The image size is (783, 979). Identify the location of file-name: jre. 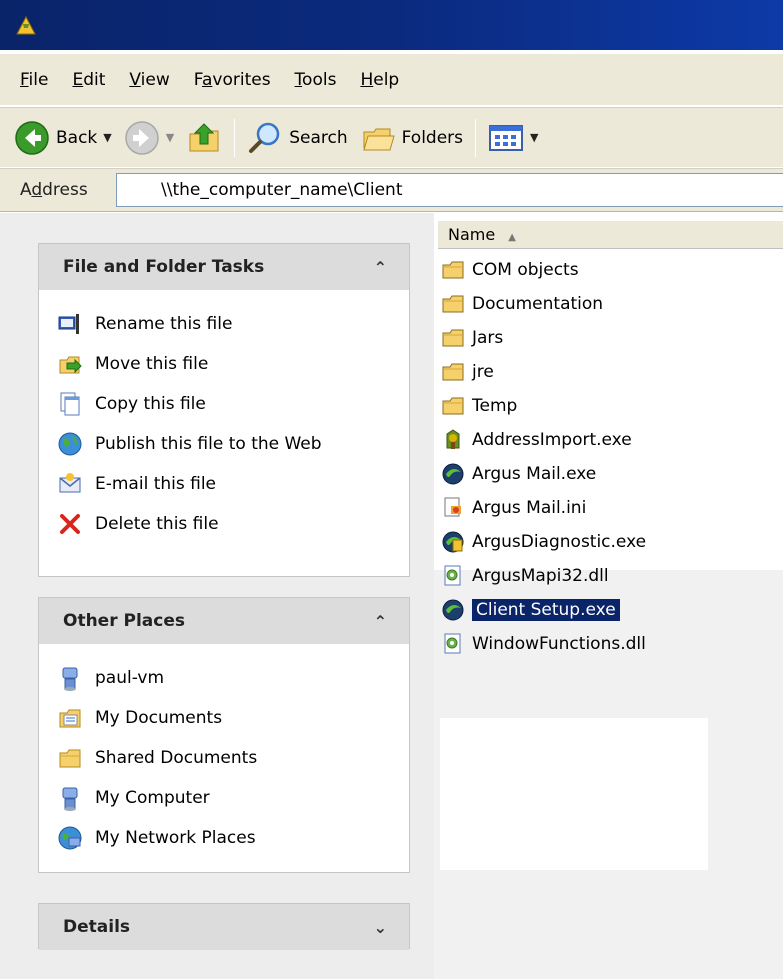
(483, 372).